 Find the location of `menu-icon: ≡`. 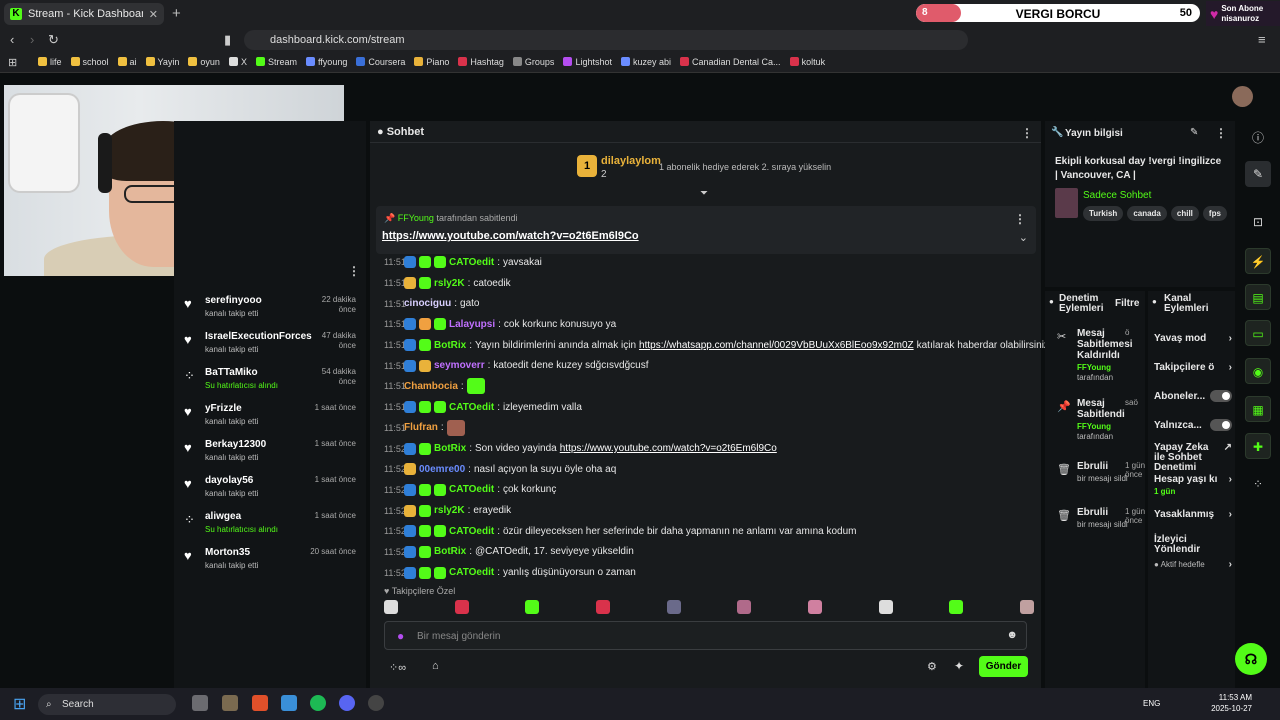

menu-icon: ≡ is located at coordinates (1262, 39).